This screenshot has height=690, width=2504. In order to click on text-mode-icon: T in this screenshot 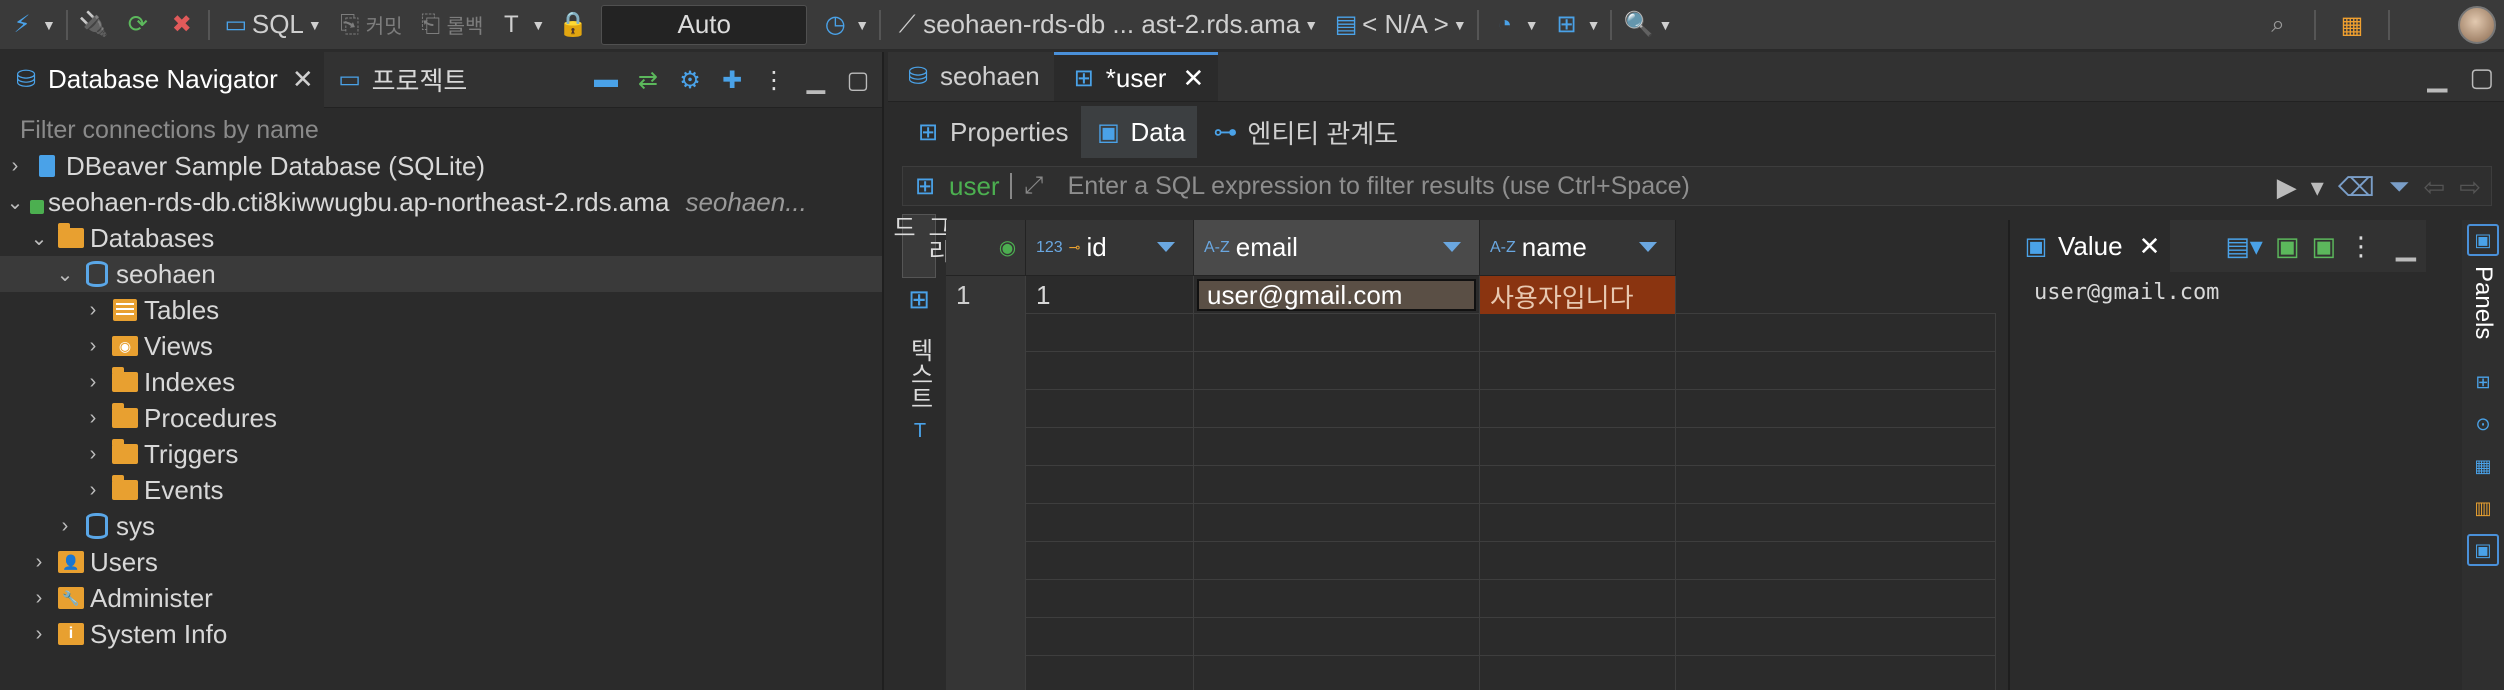, I will do `click(920, 435)`.